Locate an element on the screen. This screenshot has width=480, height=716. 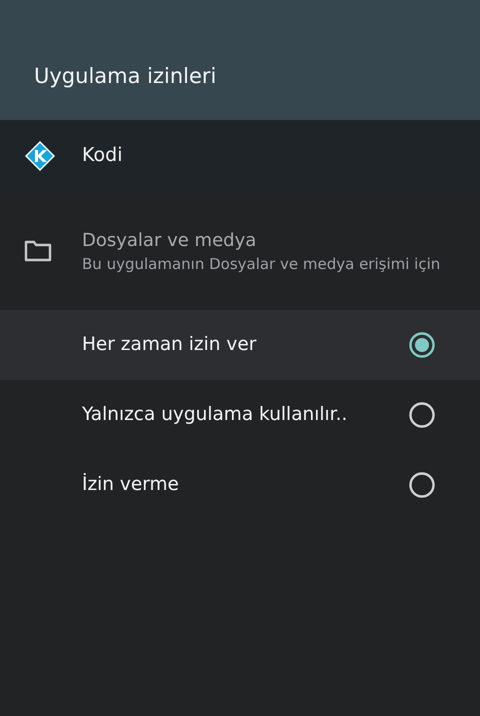
option-row: Her zaman izin ver is located at coordinates (240, 345).